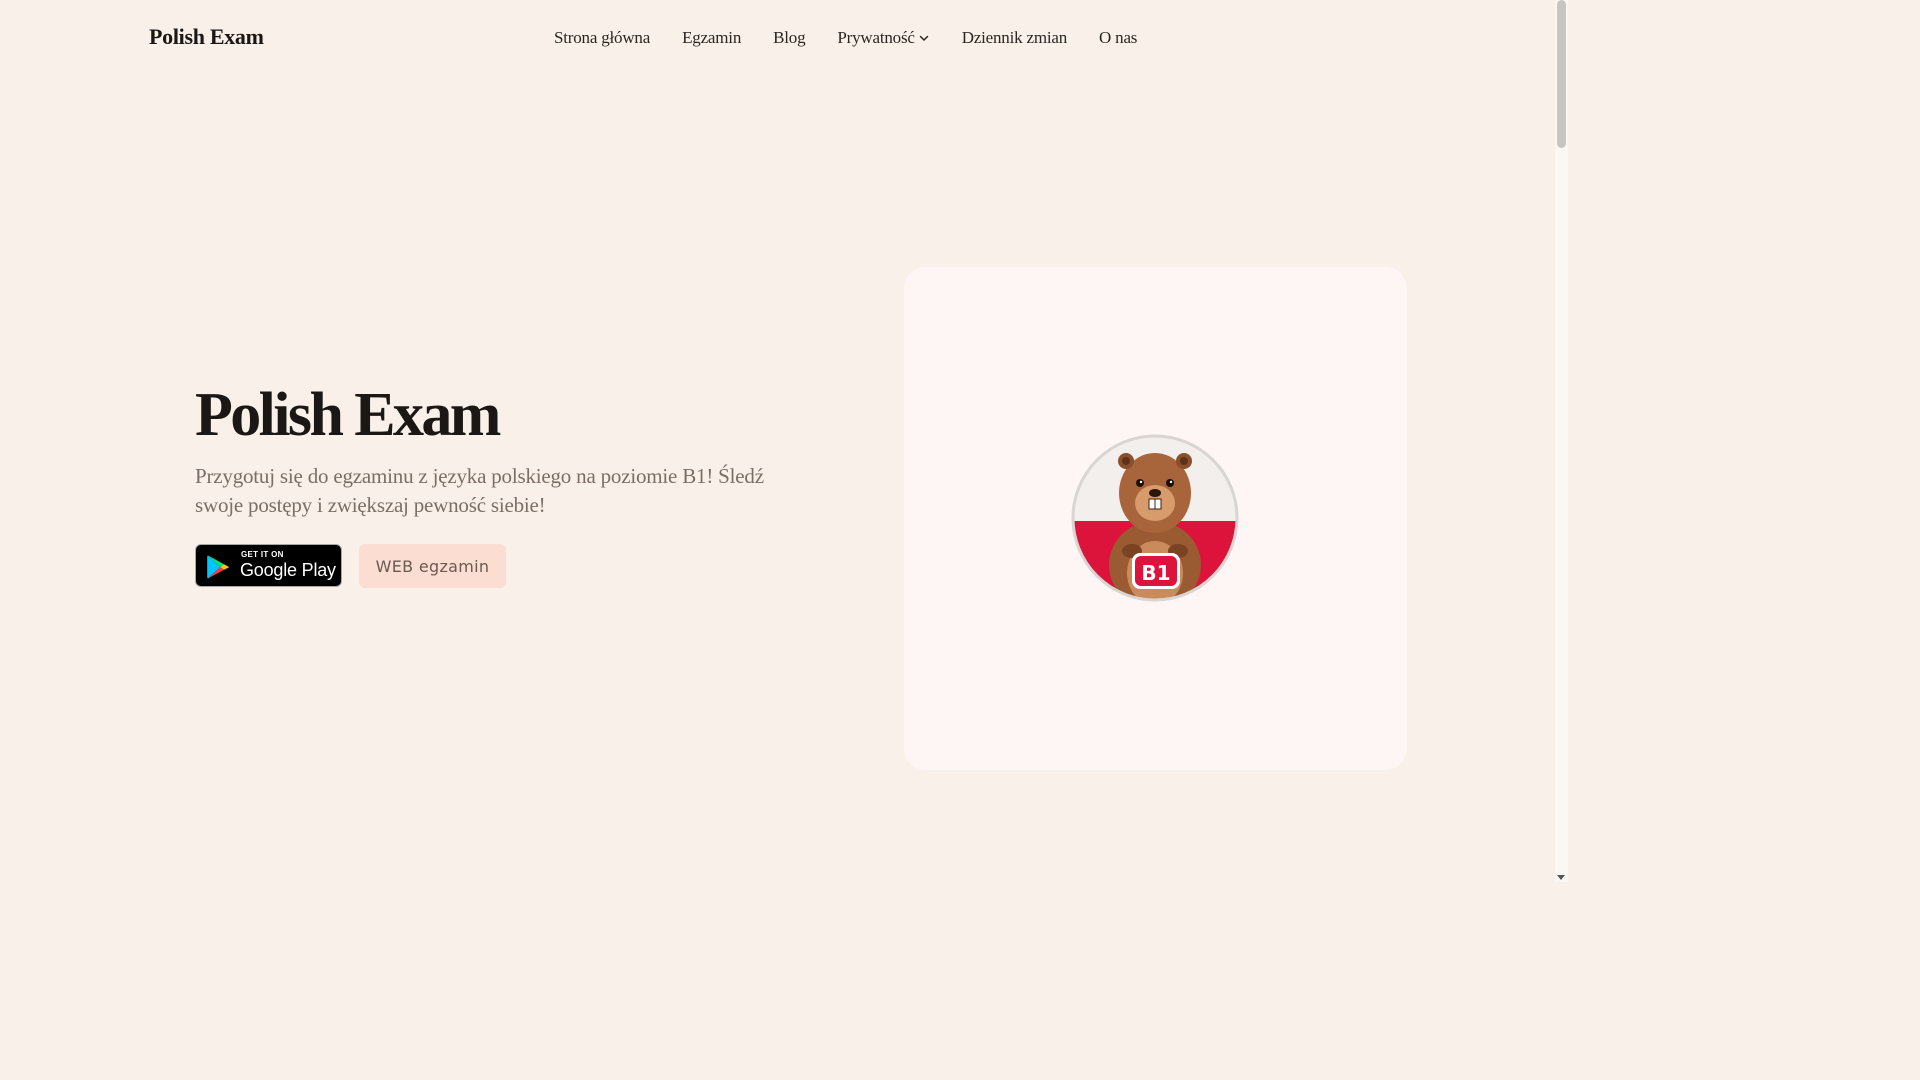 This screenshot has width=1920, height=1080. Describe the element at coordinates (711, 38) in the screenshot. I see `nav-item-exam: Egzamin` at that location.